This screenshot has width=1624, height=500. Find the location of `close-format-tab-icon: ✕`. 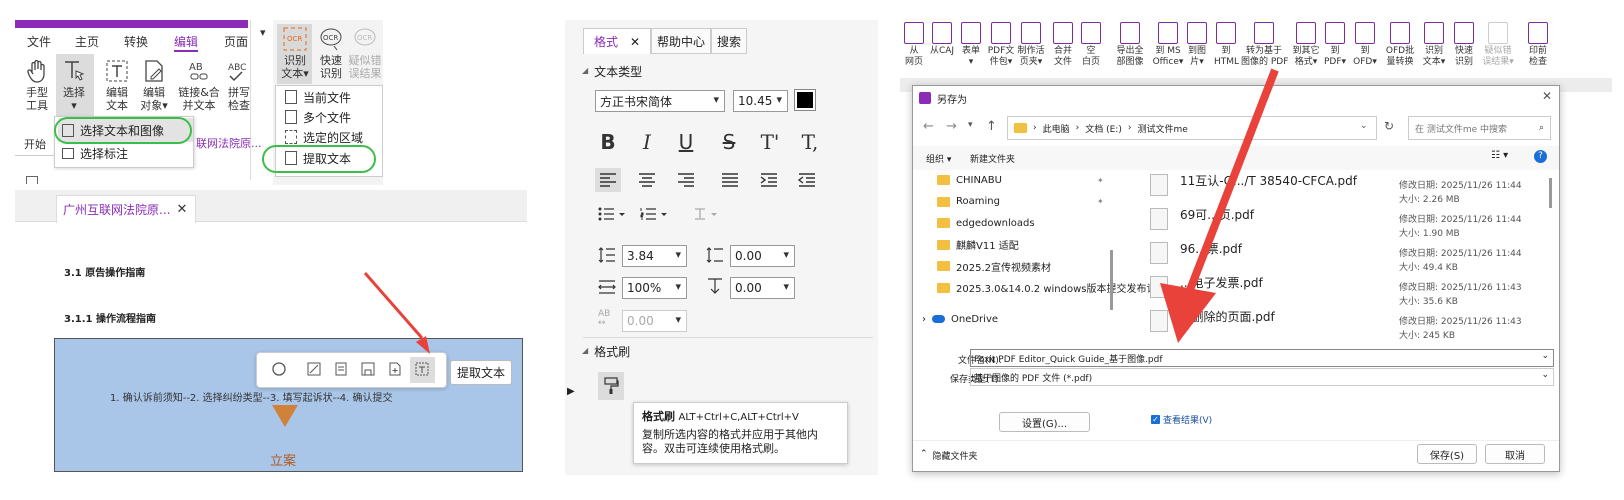

close-format-tab-icon: ✕ is located at coordinates (635, 42).